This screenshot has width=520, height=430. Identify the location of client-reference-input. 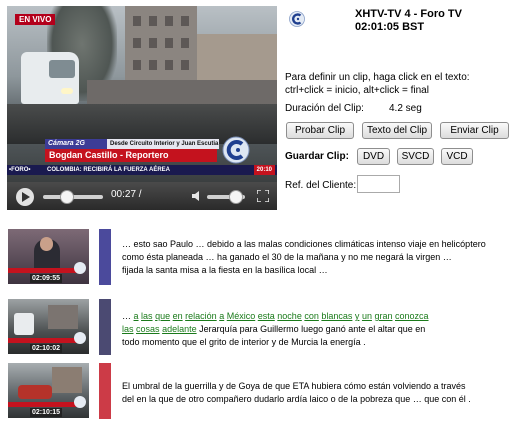
(378, 184).